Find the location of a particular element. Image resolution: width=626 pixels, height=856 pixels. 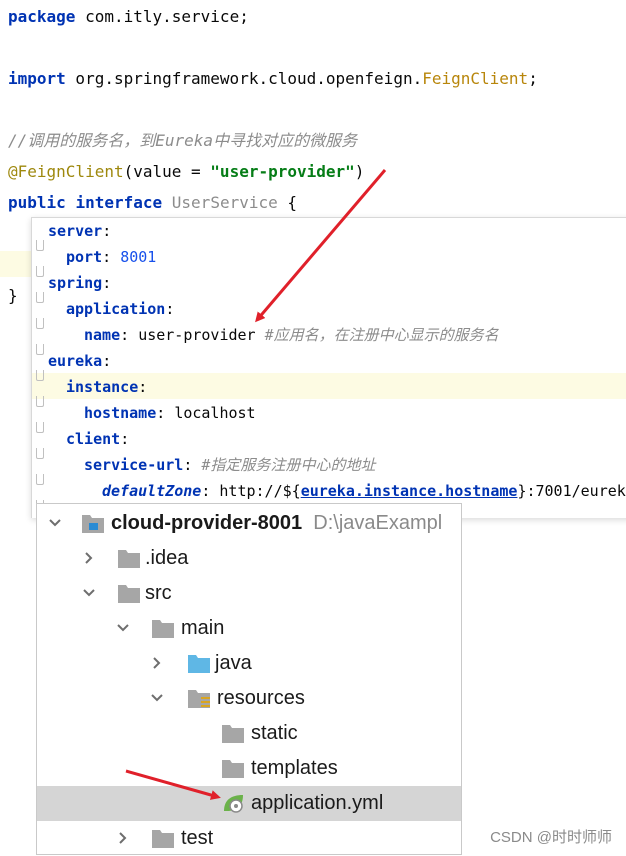

current-line-highlight is located at coordinates (16, 264).